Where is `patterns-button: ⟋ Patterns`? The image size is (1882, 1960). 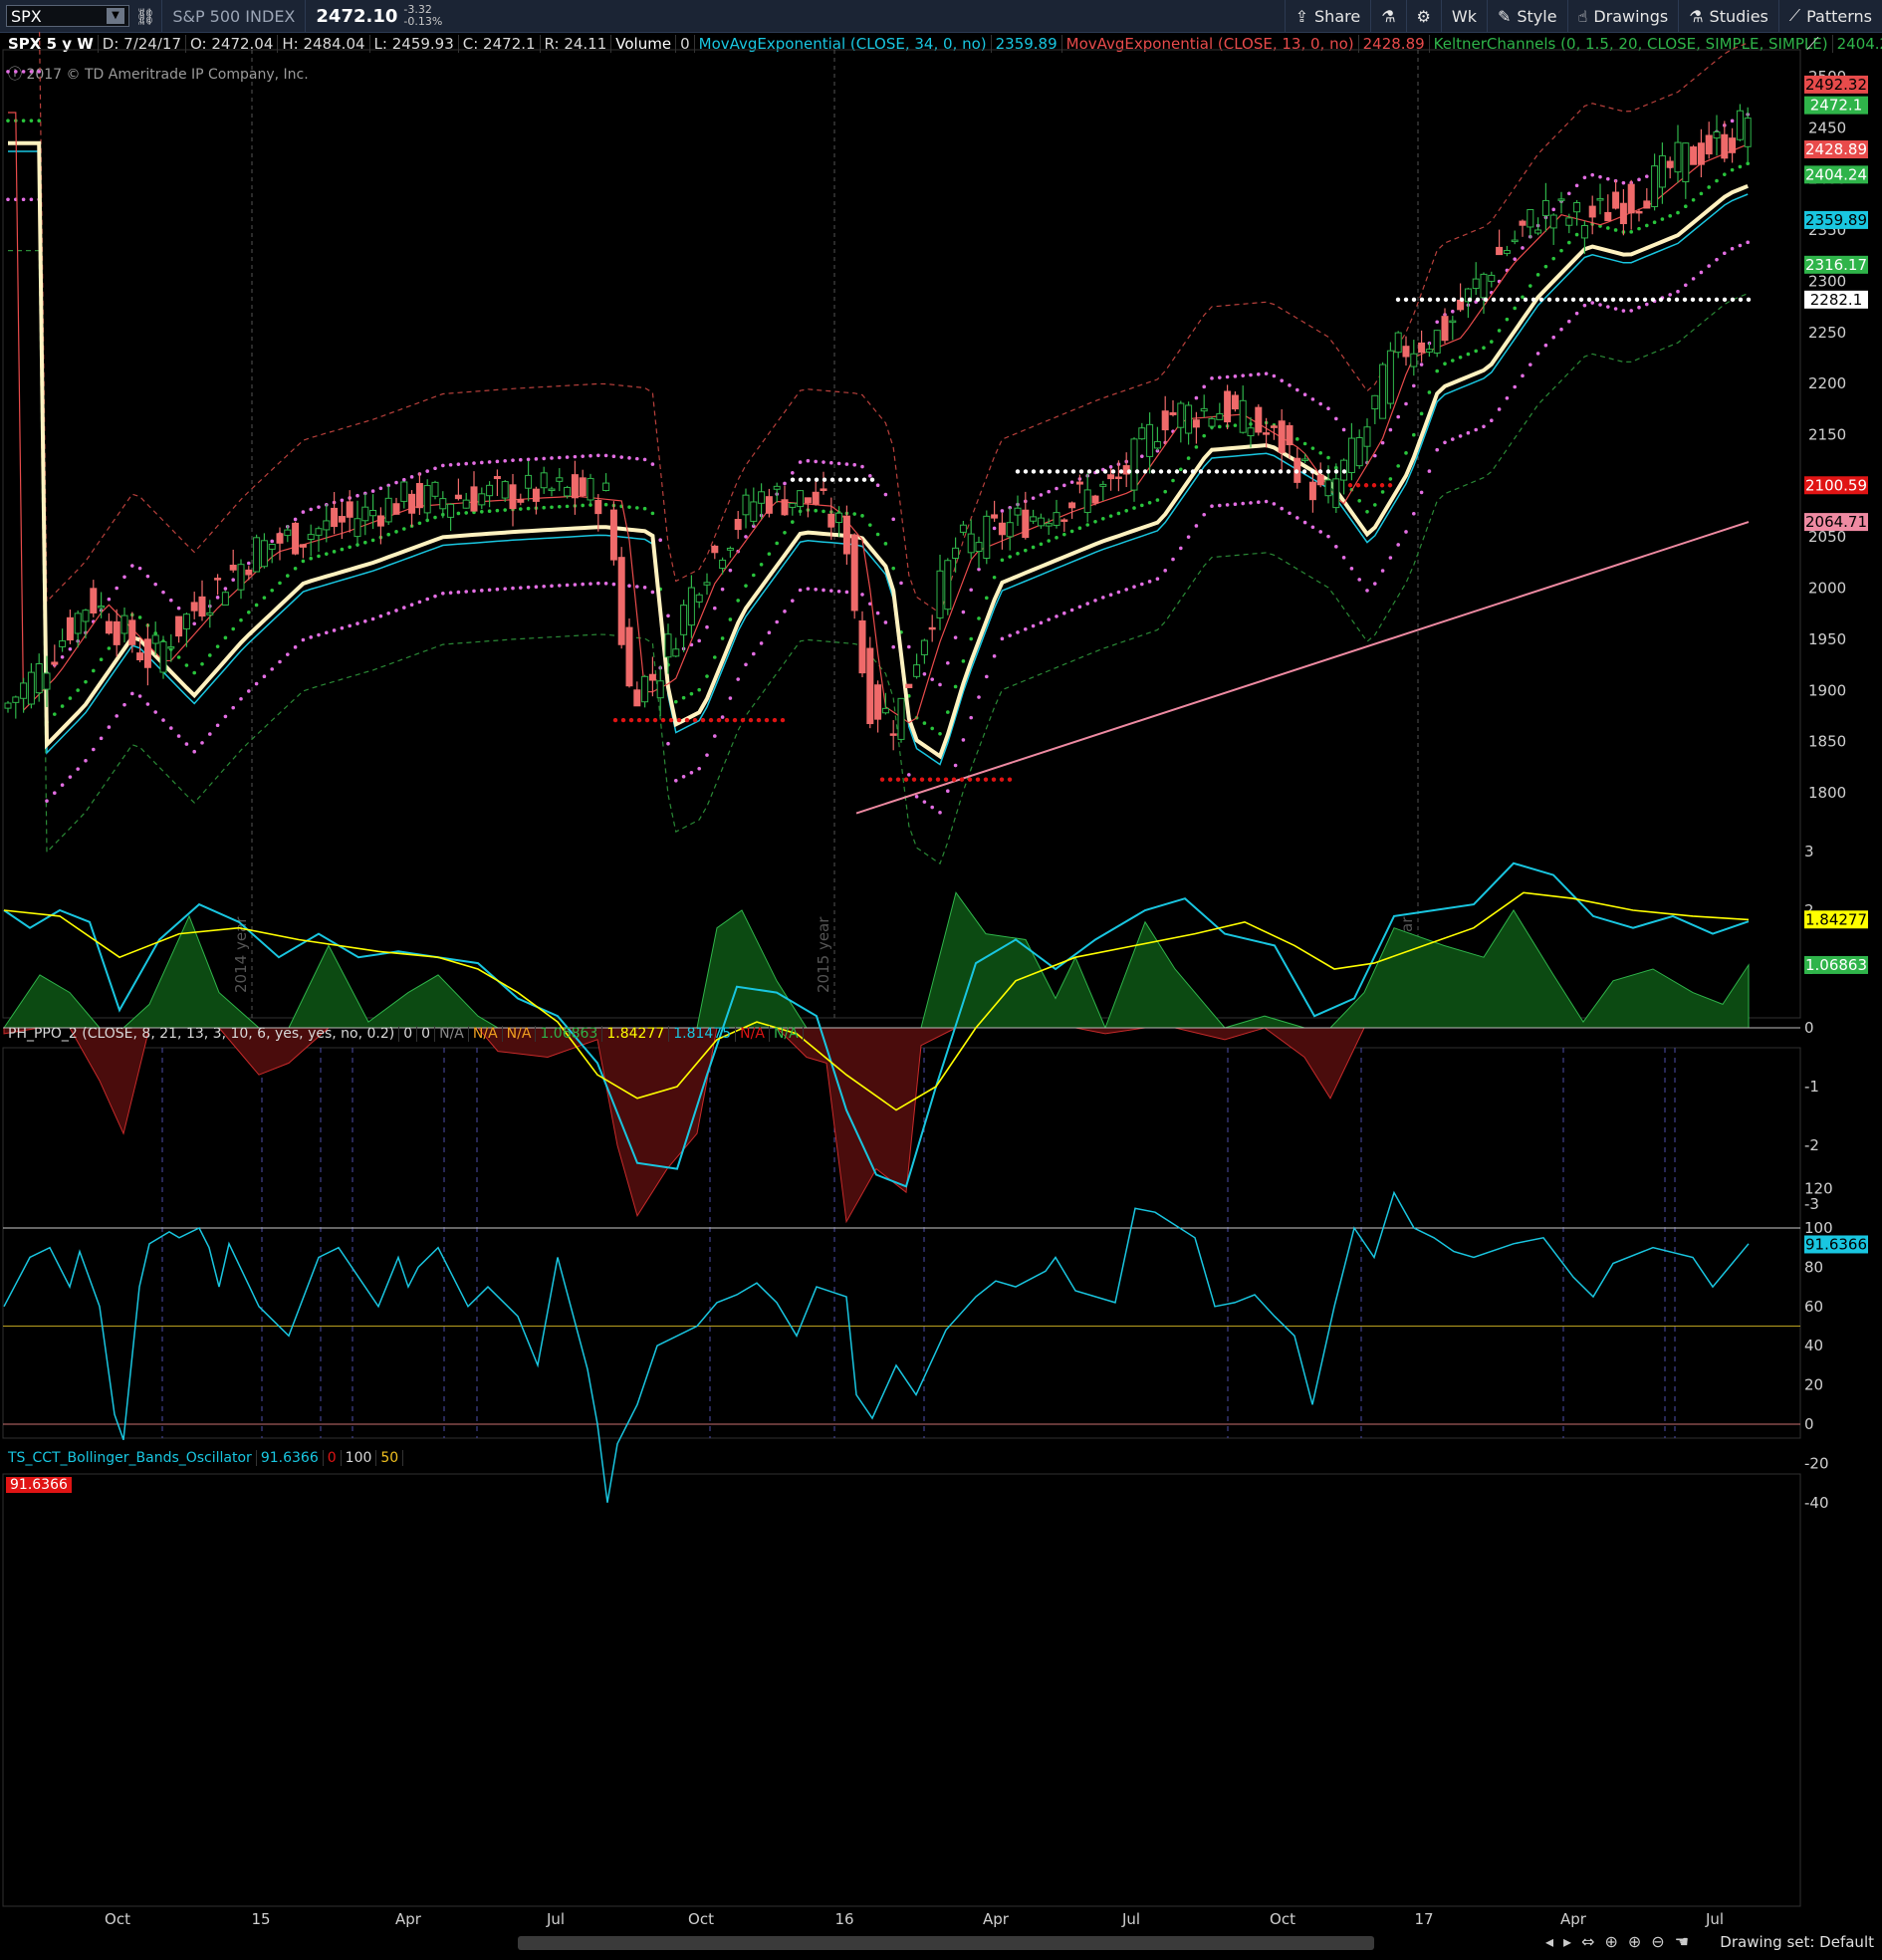 patterns-button: ⟋ Patterns is located at coordinates (1829, 16).